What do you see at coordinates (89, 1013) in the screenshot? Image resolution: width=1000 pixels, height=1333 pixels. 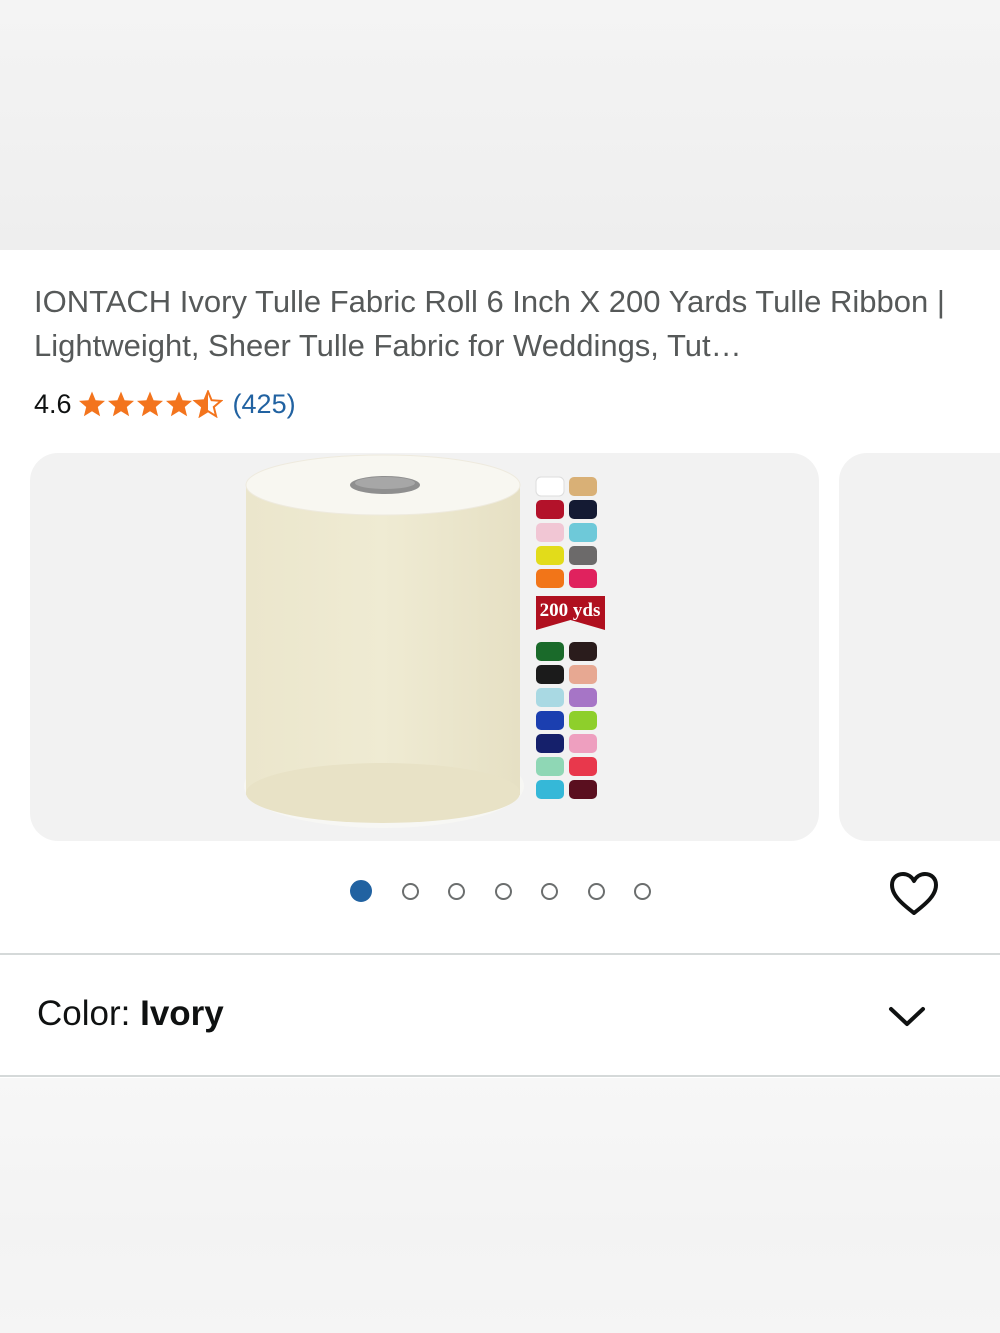 I see `color-label: Color:` at bounding box center [89, 1013].